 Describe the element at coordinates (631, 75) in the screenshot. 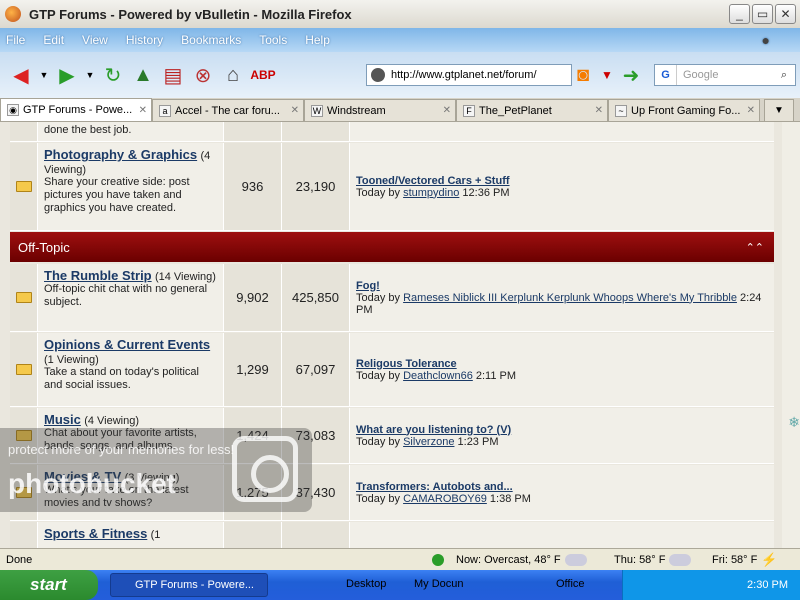

I see `go-button: ➜` at that location.